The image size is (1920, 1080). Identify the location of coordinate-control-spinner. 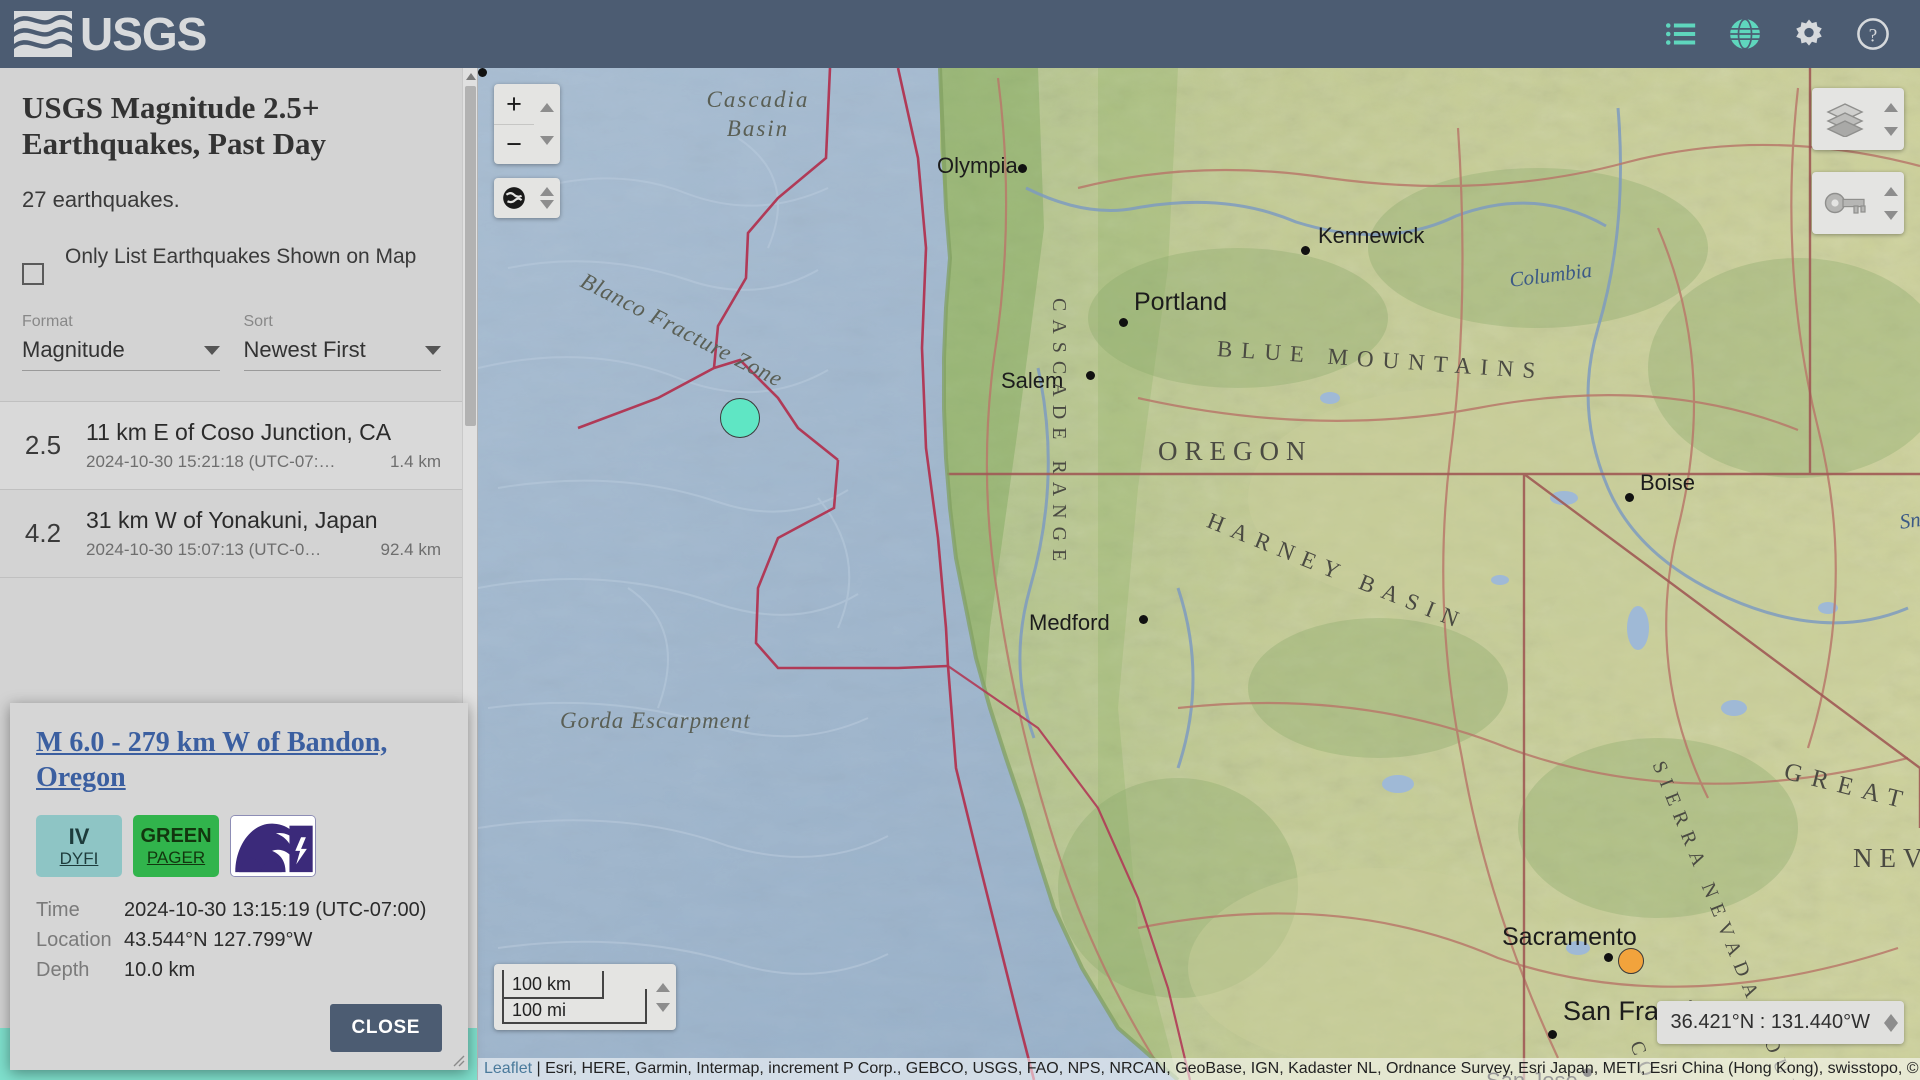
(1891, 1023).